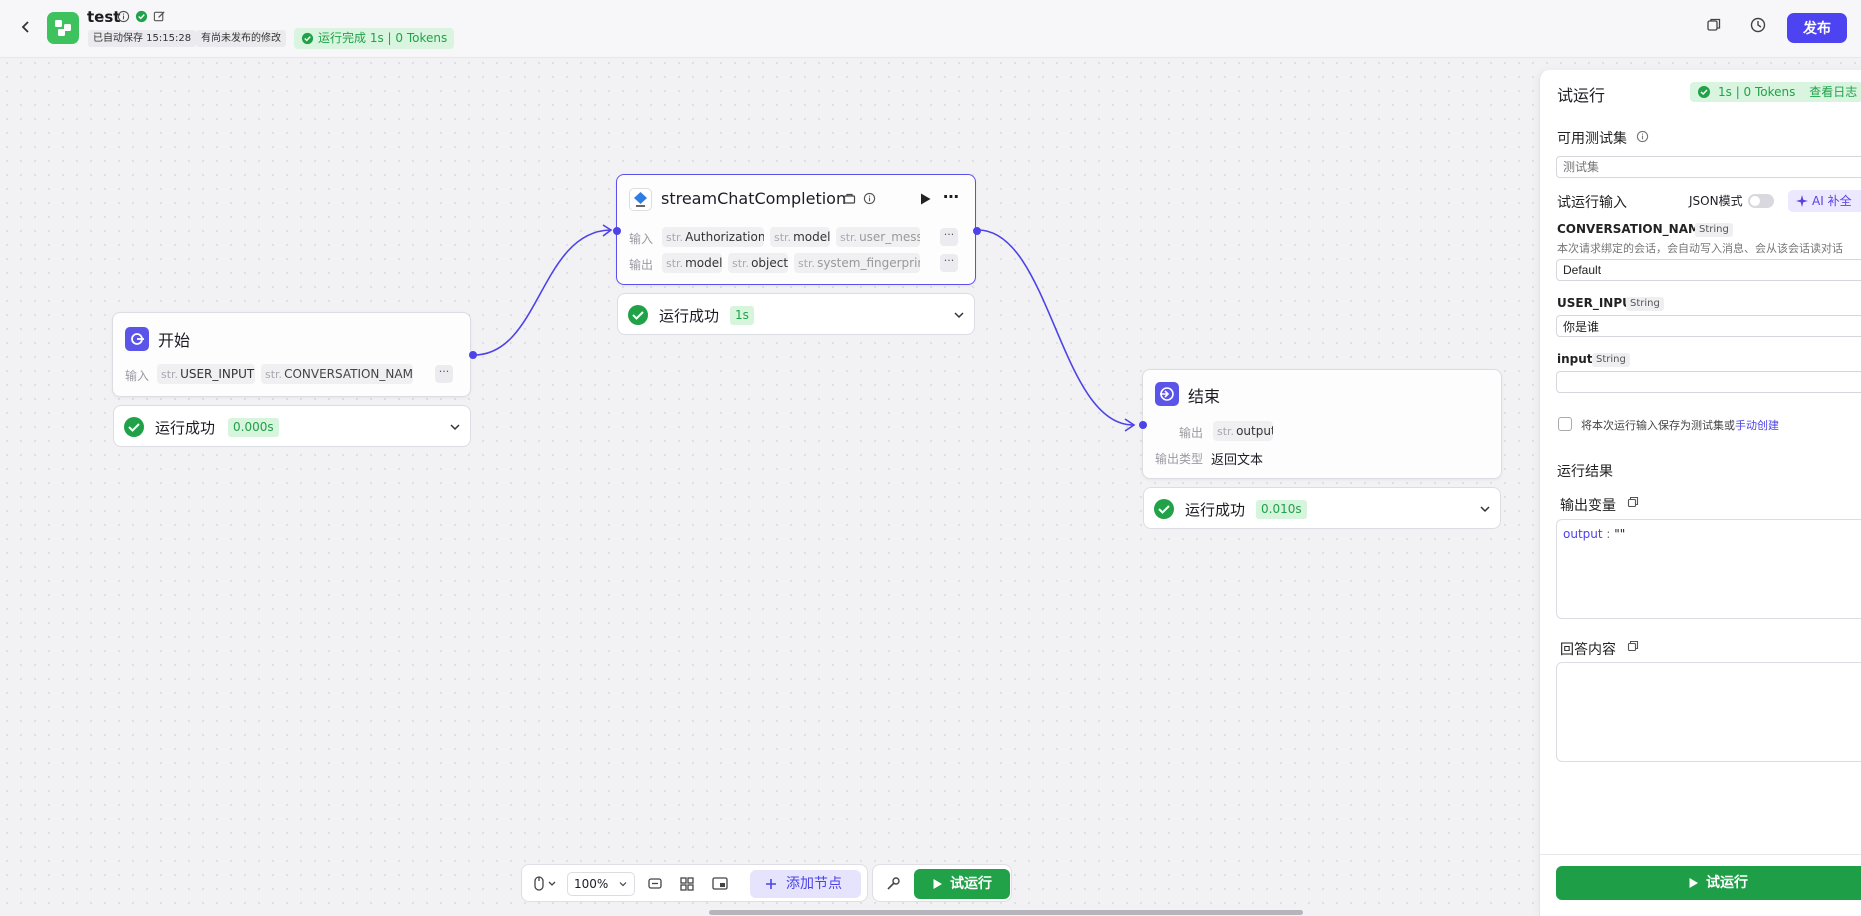 This screenshot has height=916, width=1861. I want to click on api-output-more-chip: ···, so click(949, 263).